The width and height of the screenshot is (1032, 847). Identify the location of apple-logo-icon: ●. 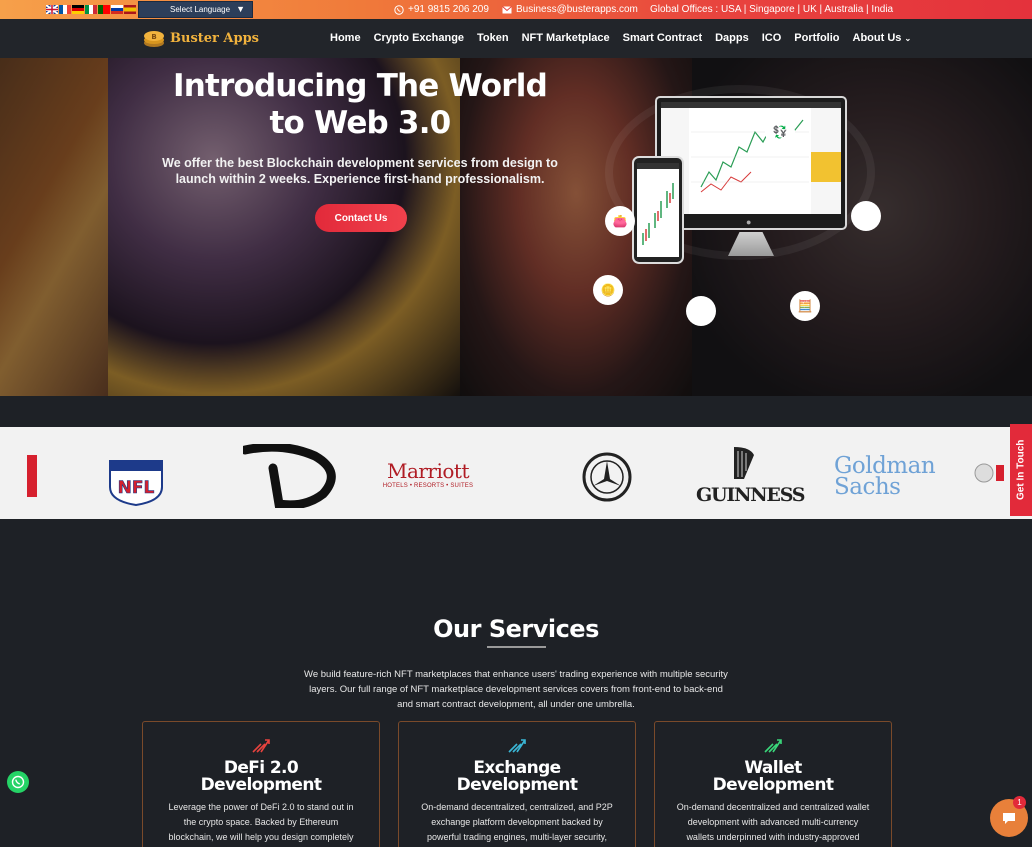
(749, 222).